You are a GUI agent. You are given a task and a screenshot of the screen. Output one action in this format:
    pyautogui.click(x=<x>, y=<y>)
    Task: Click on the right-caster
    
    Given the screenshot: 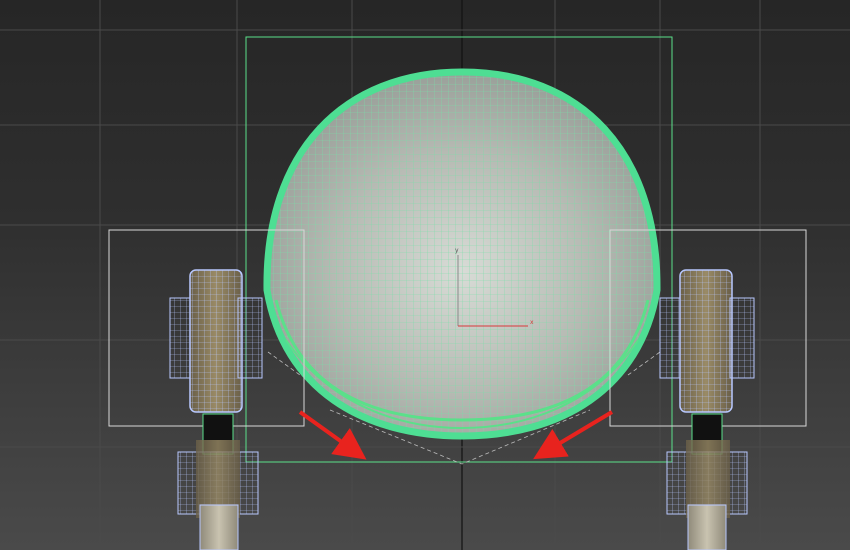 What is the action you would take?
    pyautogui.click(x=707, y=409)
    